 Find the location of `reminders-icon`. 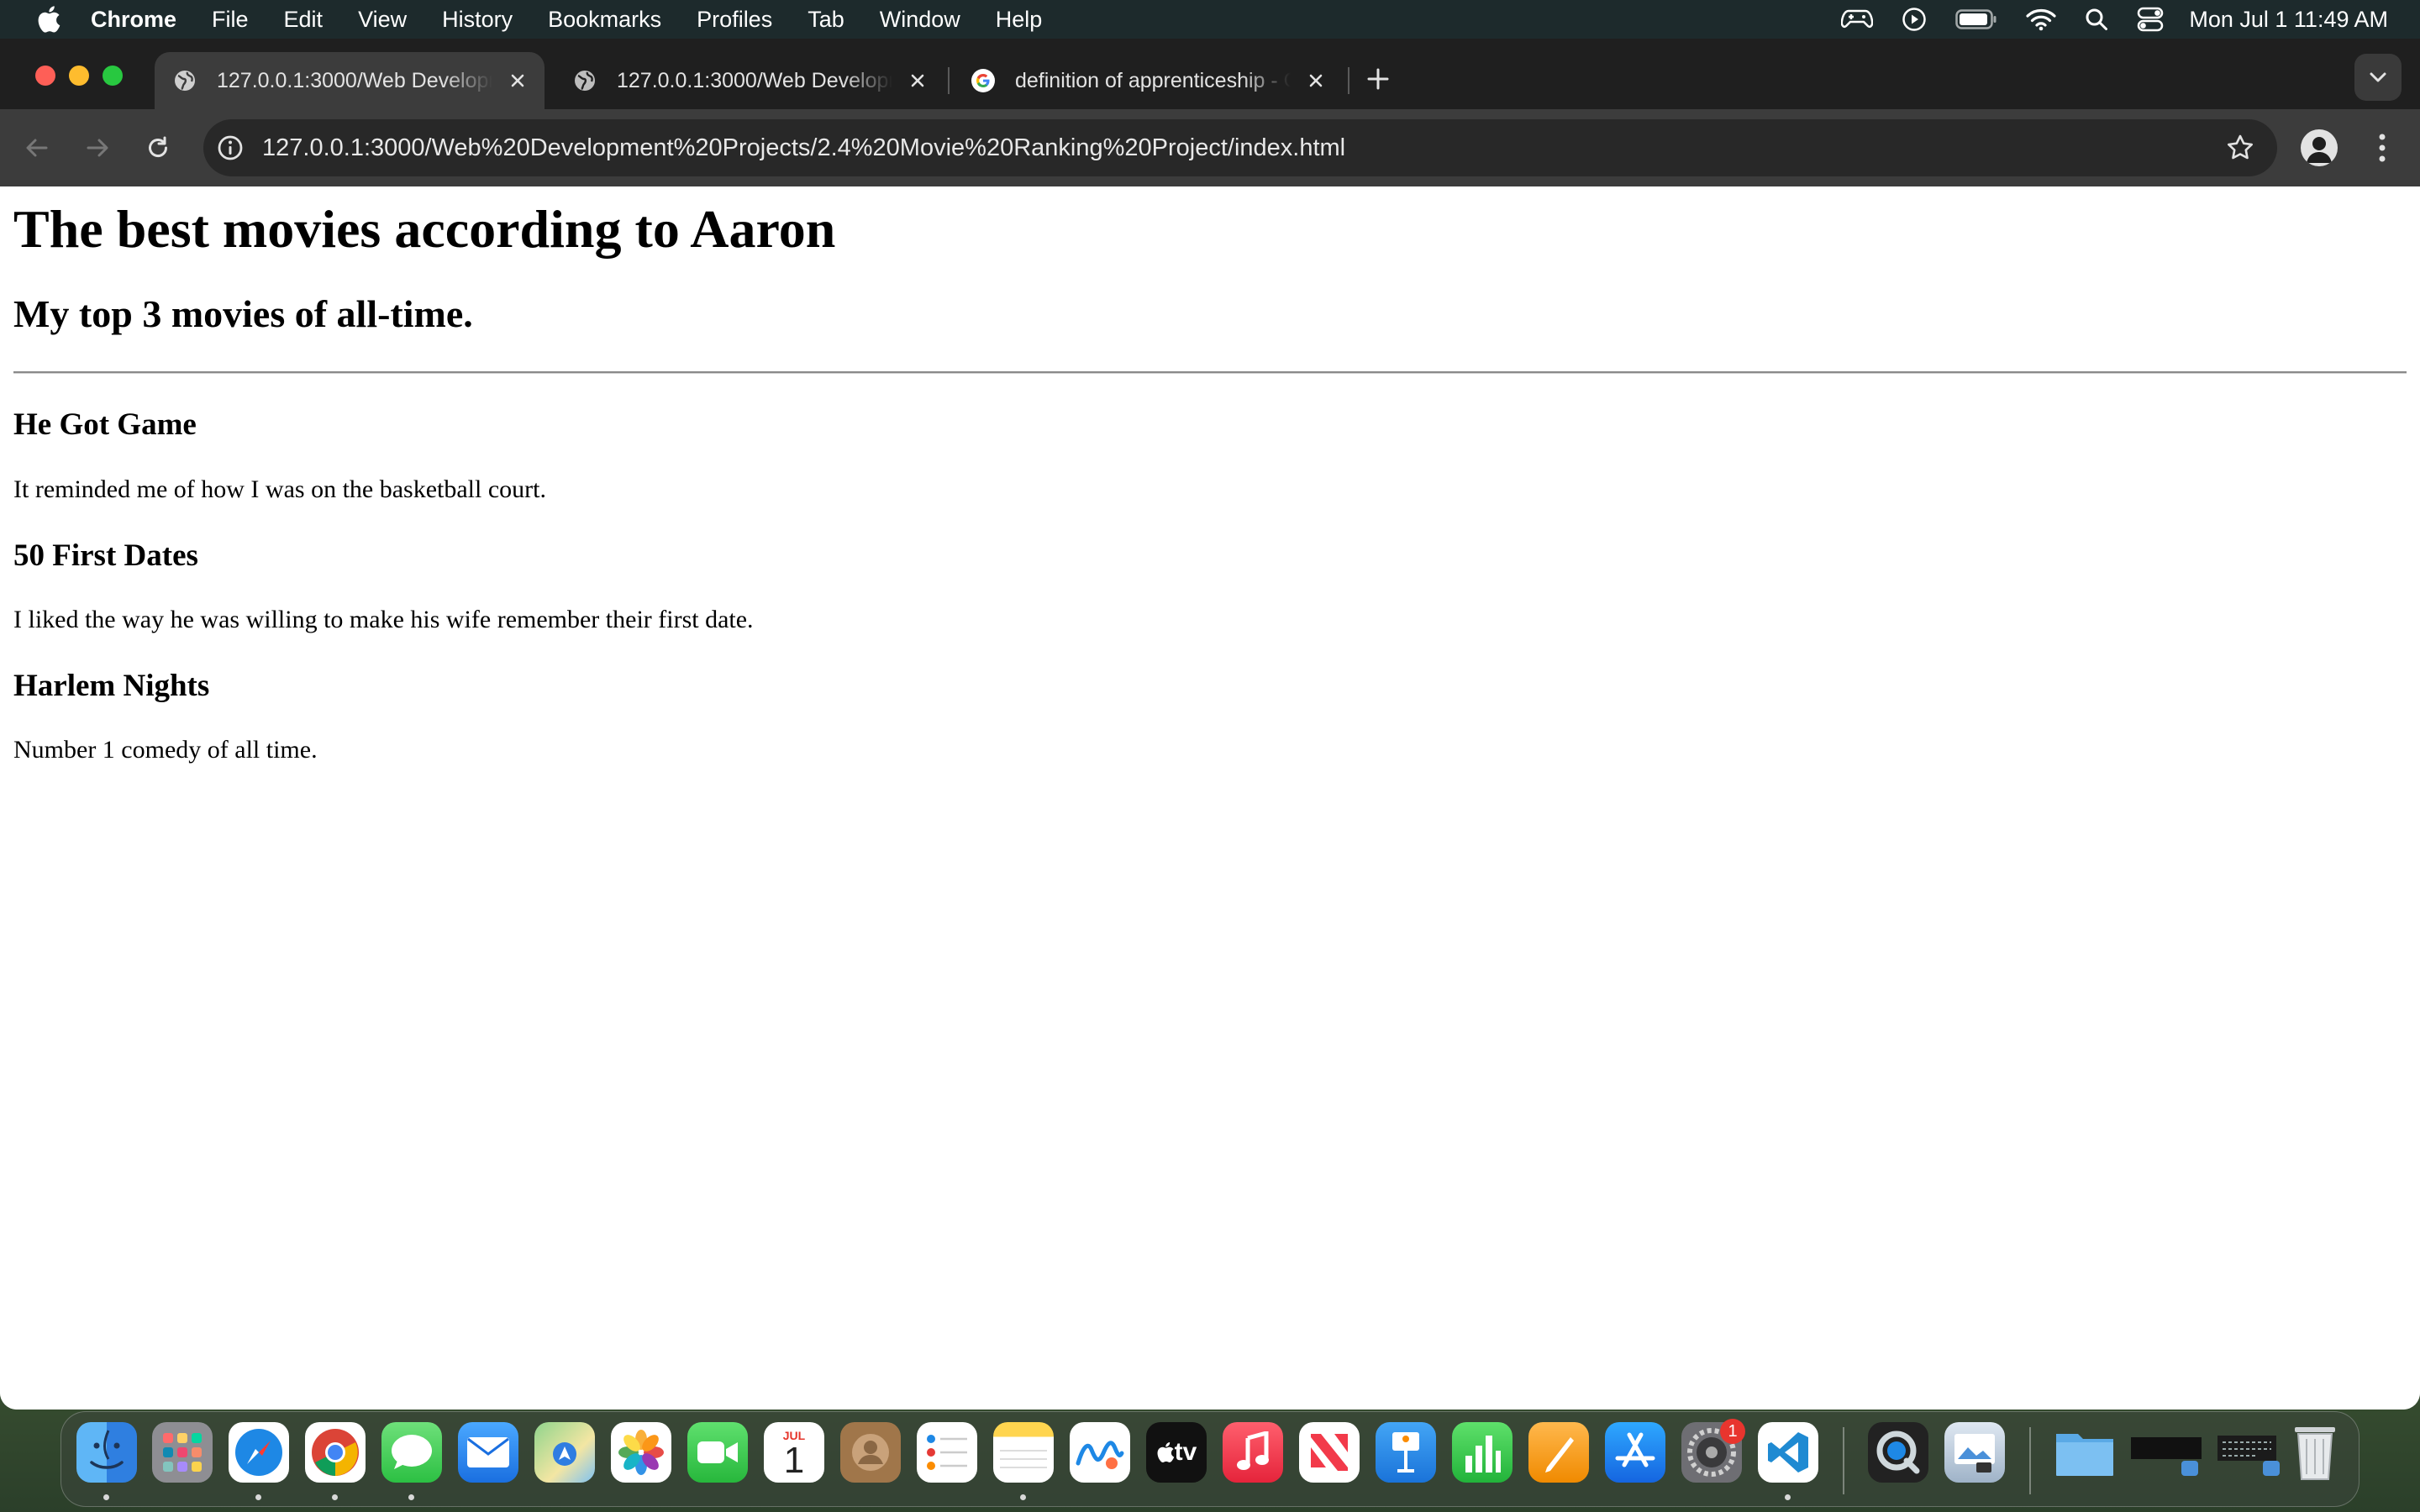

reminders-icon is located at coordinates (947, 1452).